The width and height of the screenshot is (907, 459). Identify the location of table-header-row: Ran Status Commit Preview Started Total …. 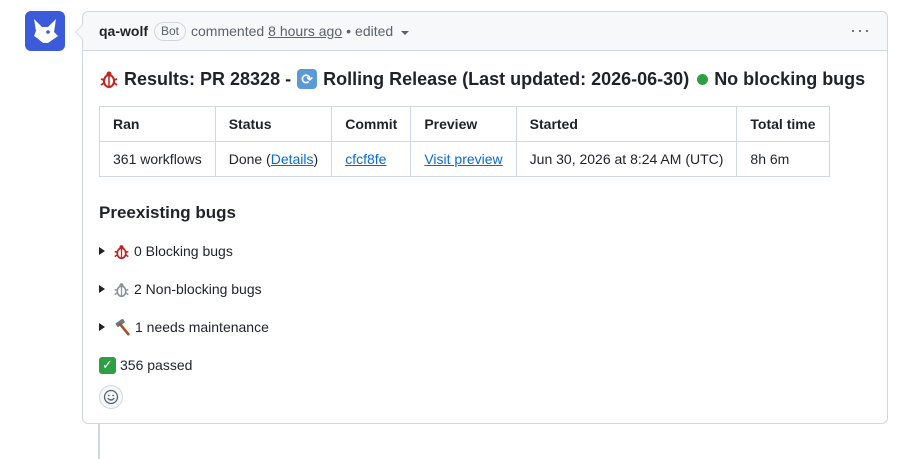
(464, 124).